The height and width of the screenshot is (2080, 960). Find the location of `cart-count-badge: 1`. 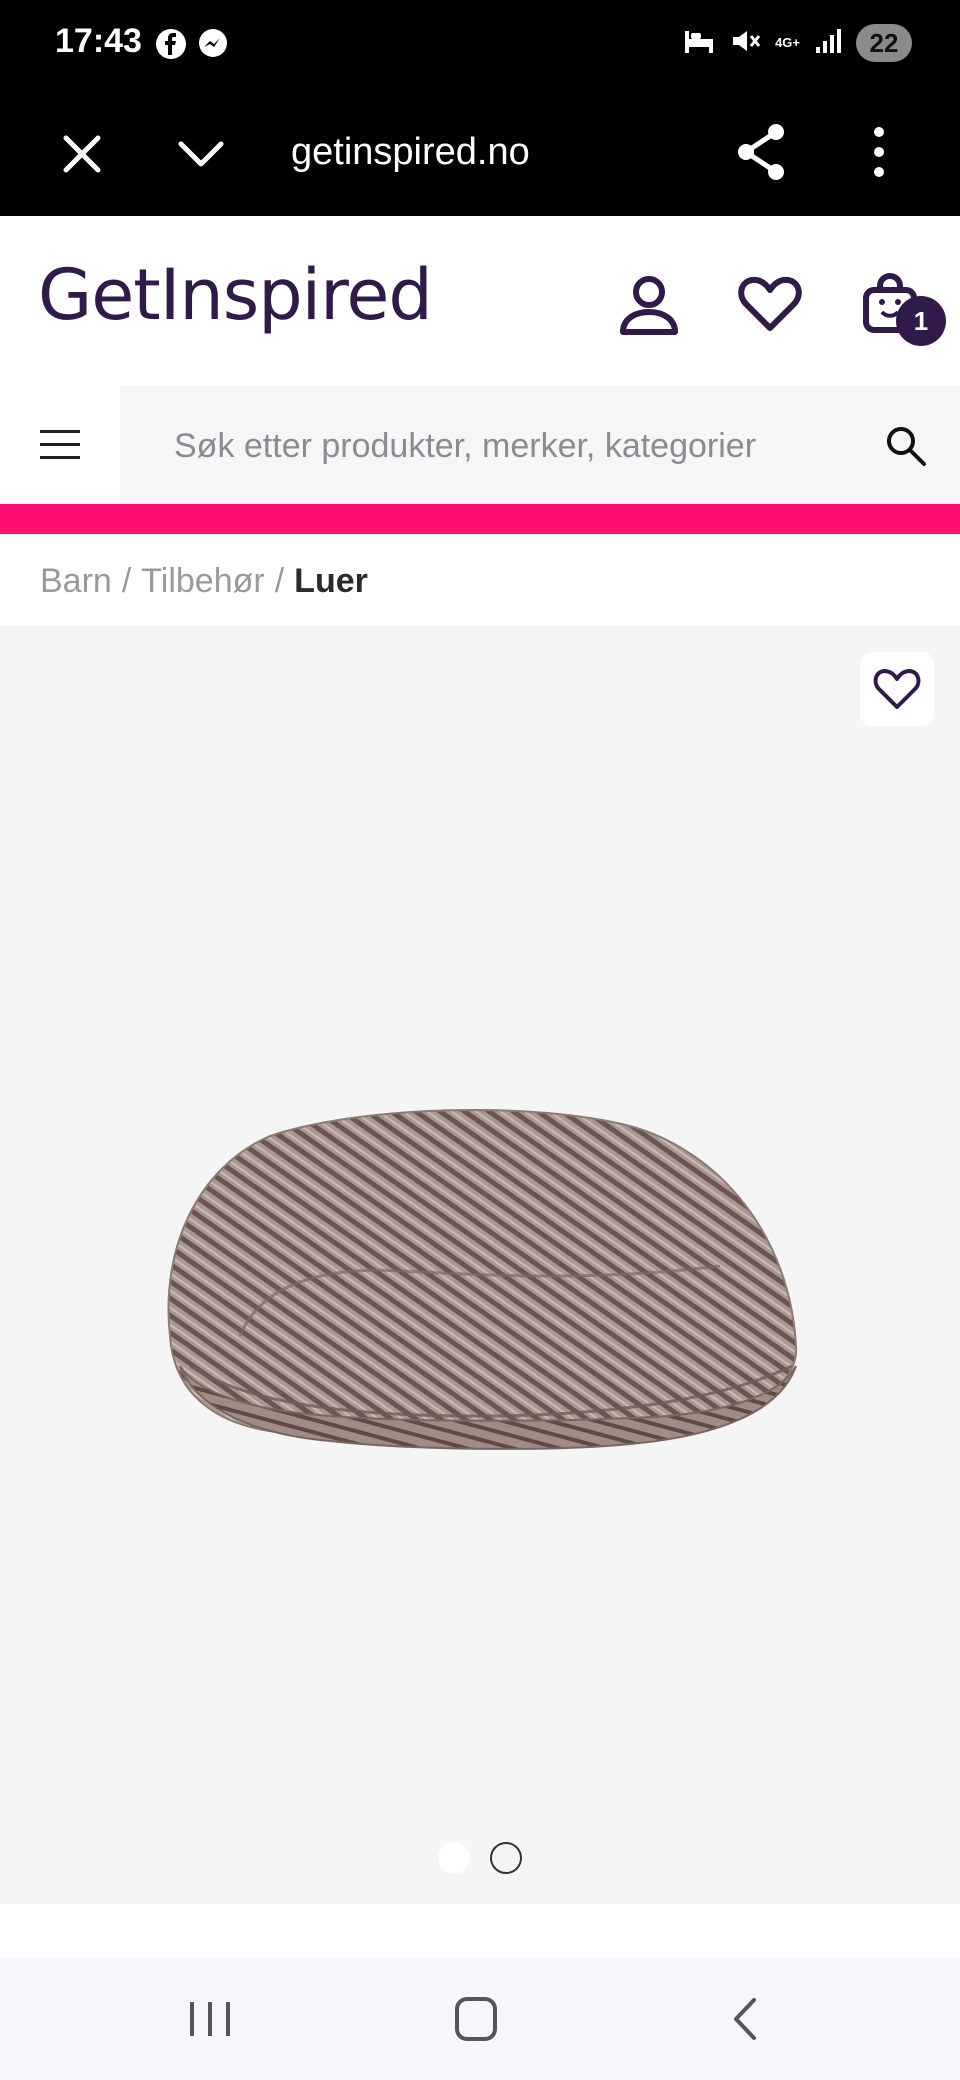

cart-count-badge: 1 is located at coordinates (921, 321).